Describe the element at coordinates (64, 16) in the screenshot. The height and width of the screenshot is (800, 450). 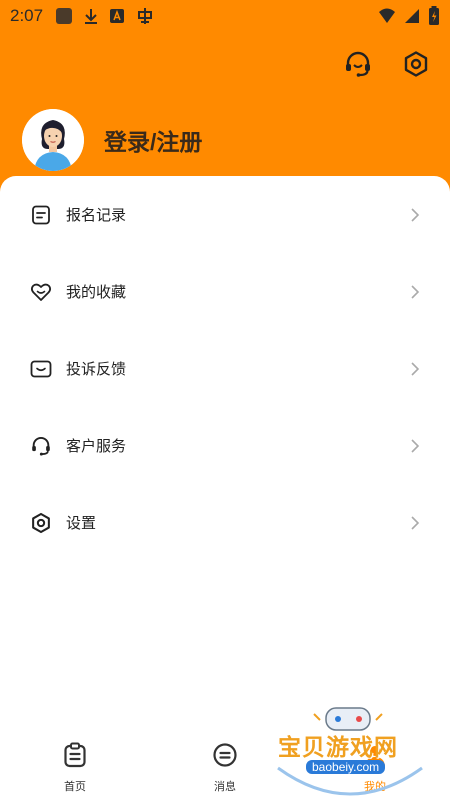
I see `app-square-icon` at that location.